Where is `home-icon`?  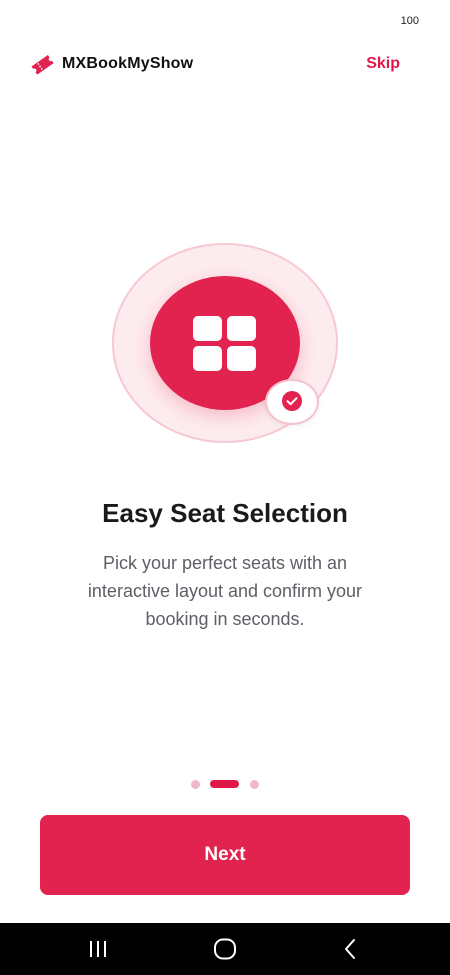 home-icon is located at coordinates (225, 949).